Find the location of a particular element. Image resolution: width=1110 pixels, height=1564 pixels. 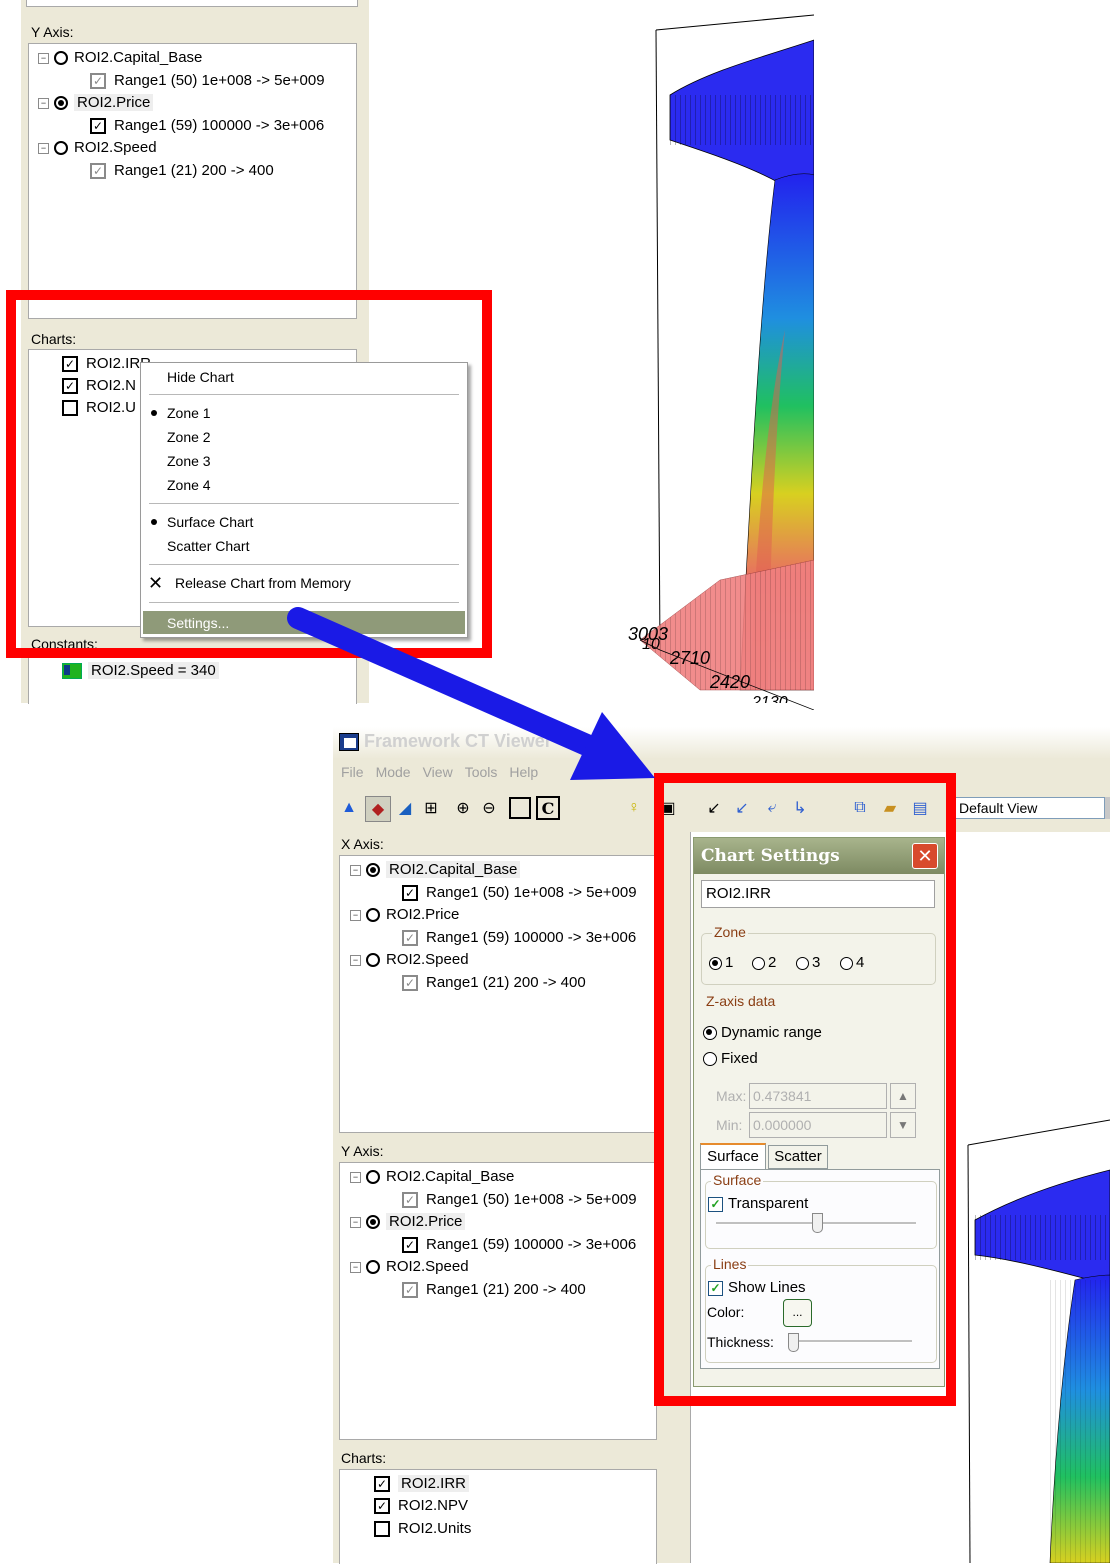

tree-item-capital-base: − ROI2.Capital_Base is located at coordinates (120, 58).